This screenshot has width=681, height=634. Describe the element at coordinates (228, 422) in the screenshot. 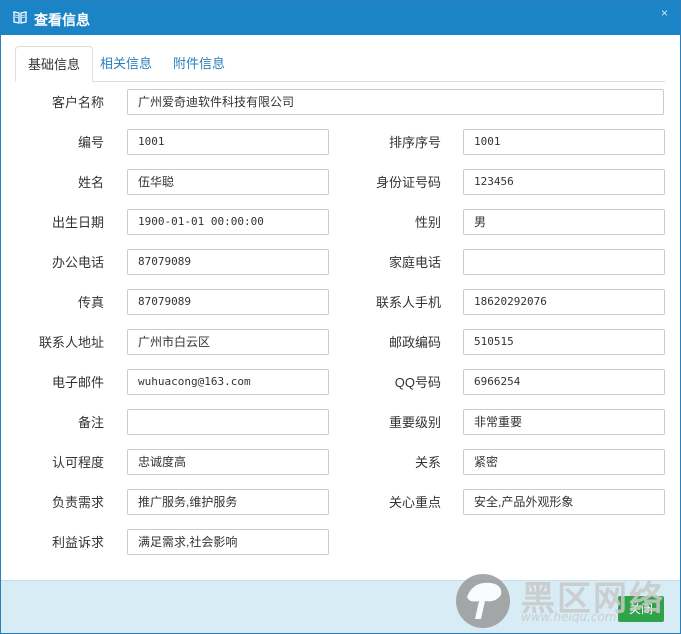

I see `remark-field` at that location.